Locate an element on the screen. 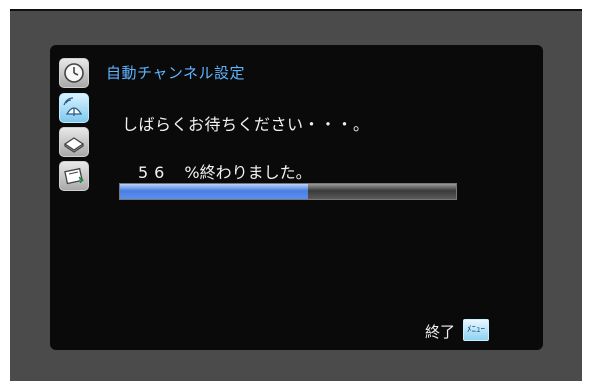  side-menu-clock is located at coordinates (74, 73).